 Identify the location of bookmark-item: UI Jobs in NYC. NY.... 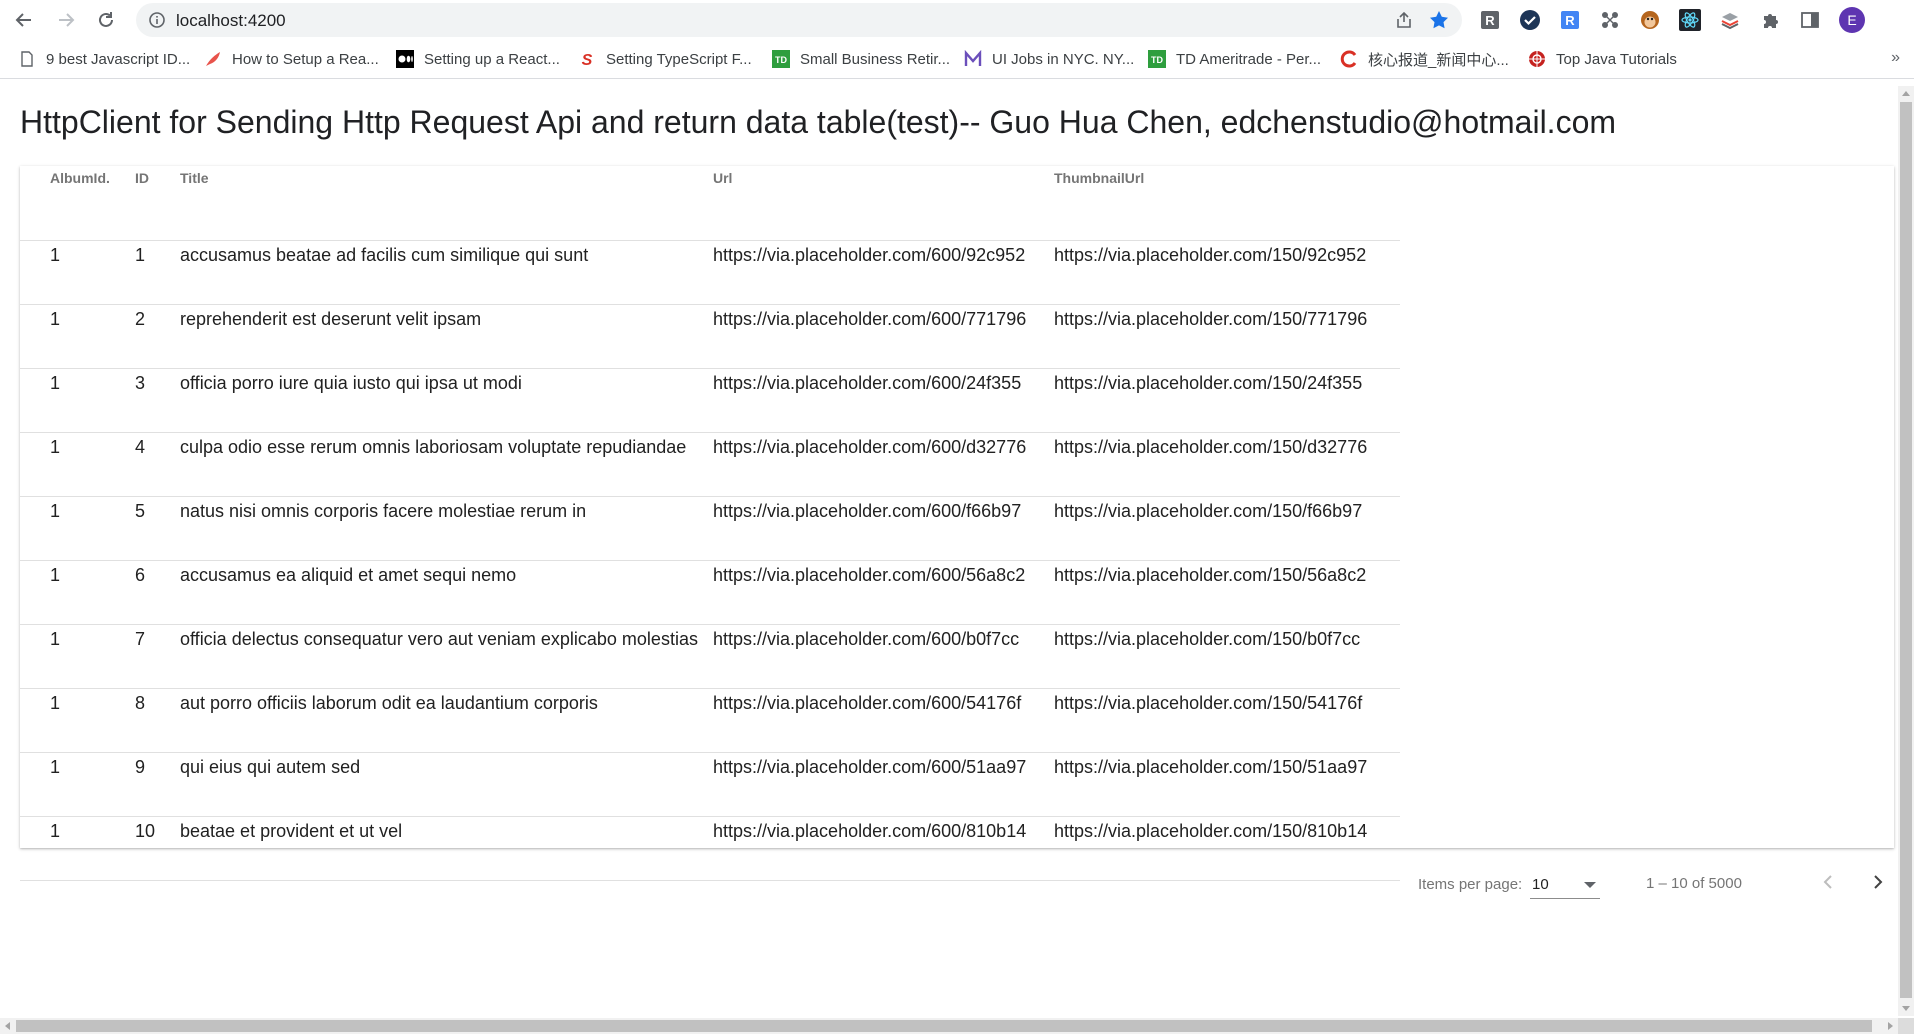
(1049, 59).